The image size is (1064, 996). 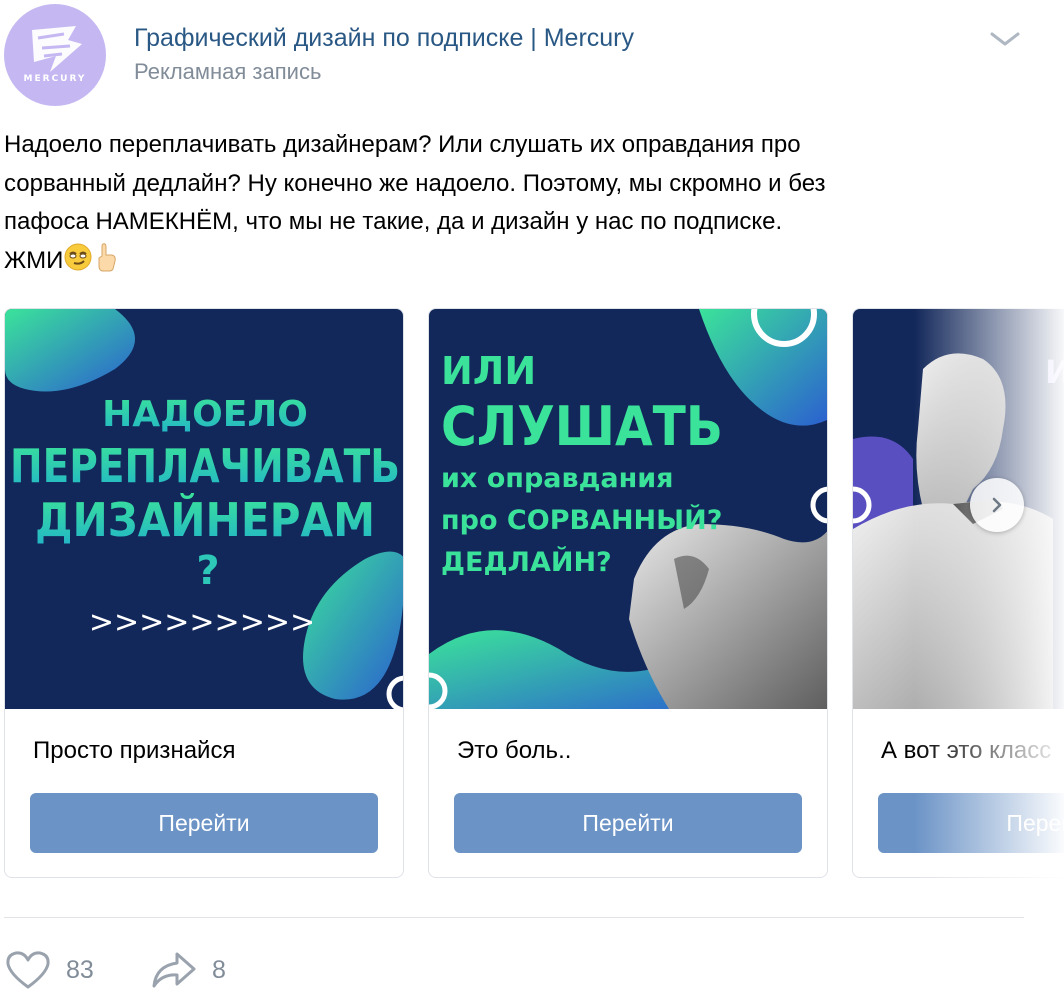 I want to click on community-avatar: MERCURY, so click(x=55, y=55).